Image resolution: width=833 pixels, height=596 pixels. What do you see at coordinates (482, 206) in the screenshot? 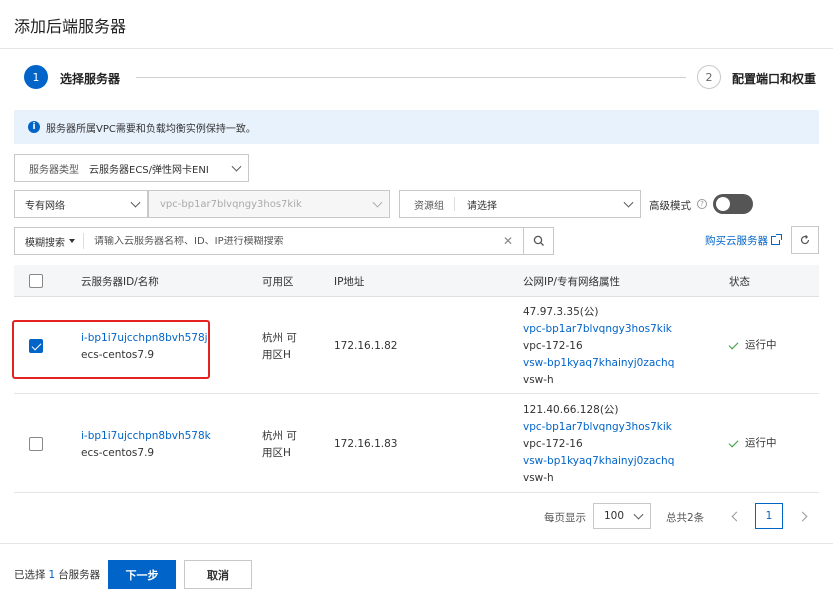
I see `resource-group-value: 请选择` at bounding box center [482, 206].